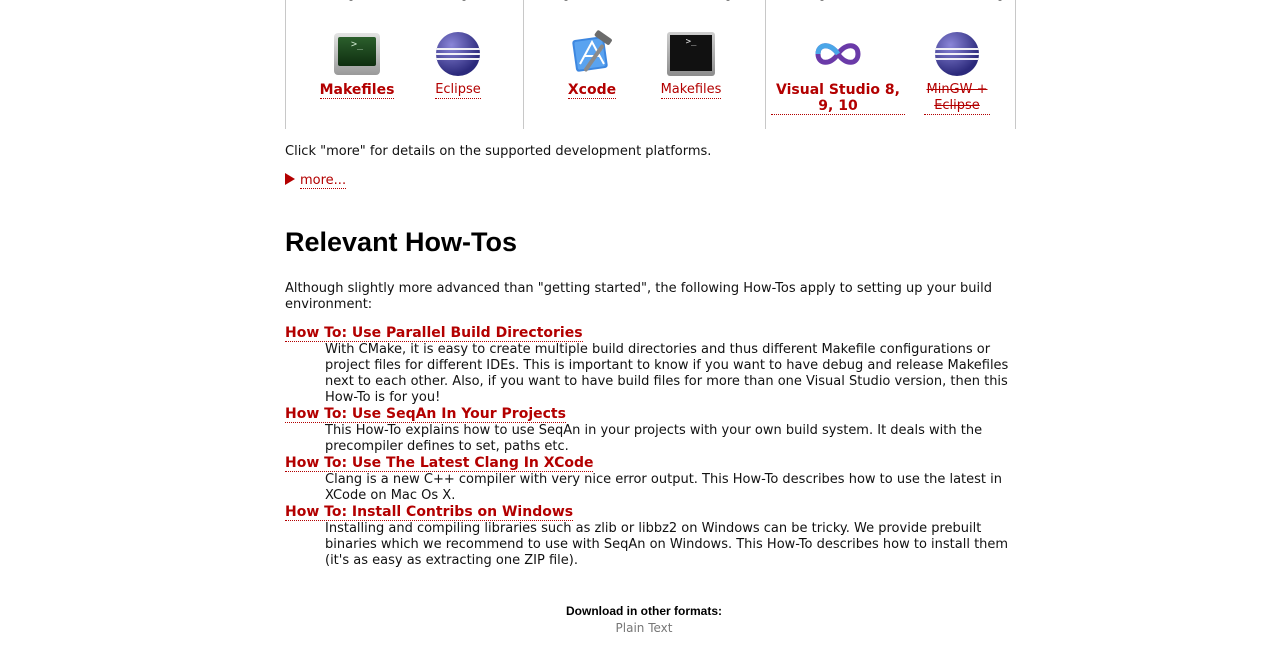  I want to click on terminal-black-icon: >_, so click(691, 54).